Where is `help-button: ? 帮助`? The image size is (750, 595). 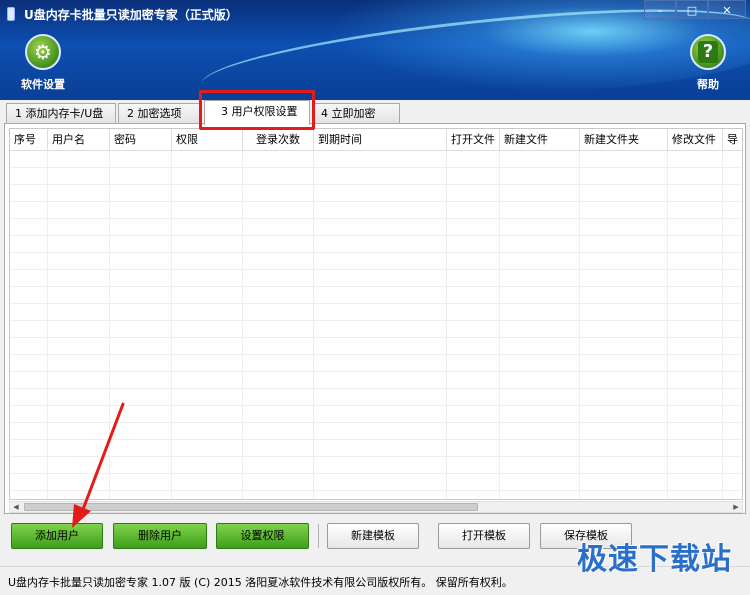 help-button: ? 帮助 is located at coordinates (708, 63).